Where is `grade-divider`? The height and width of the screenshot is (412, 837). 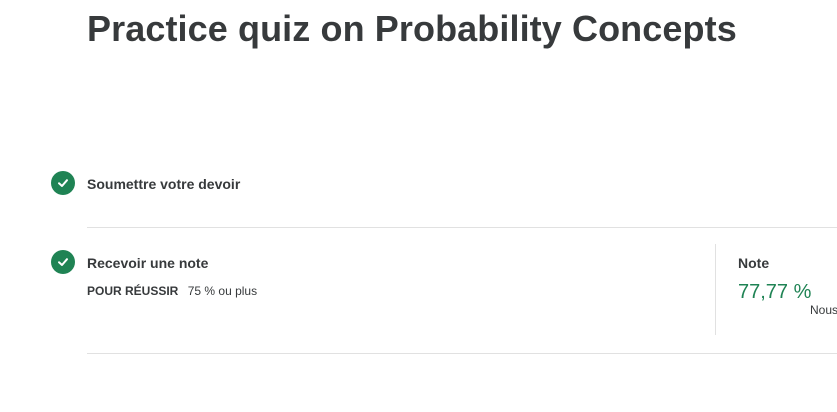 grade-divider is located at coordinates (715, 289).